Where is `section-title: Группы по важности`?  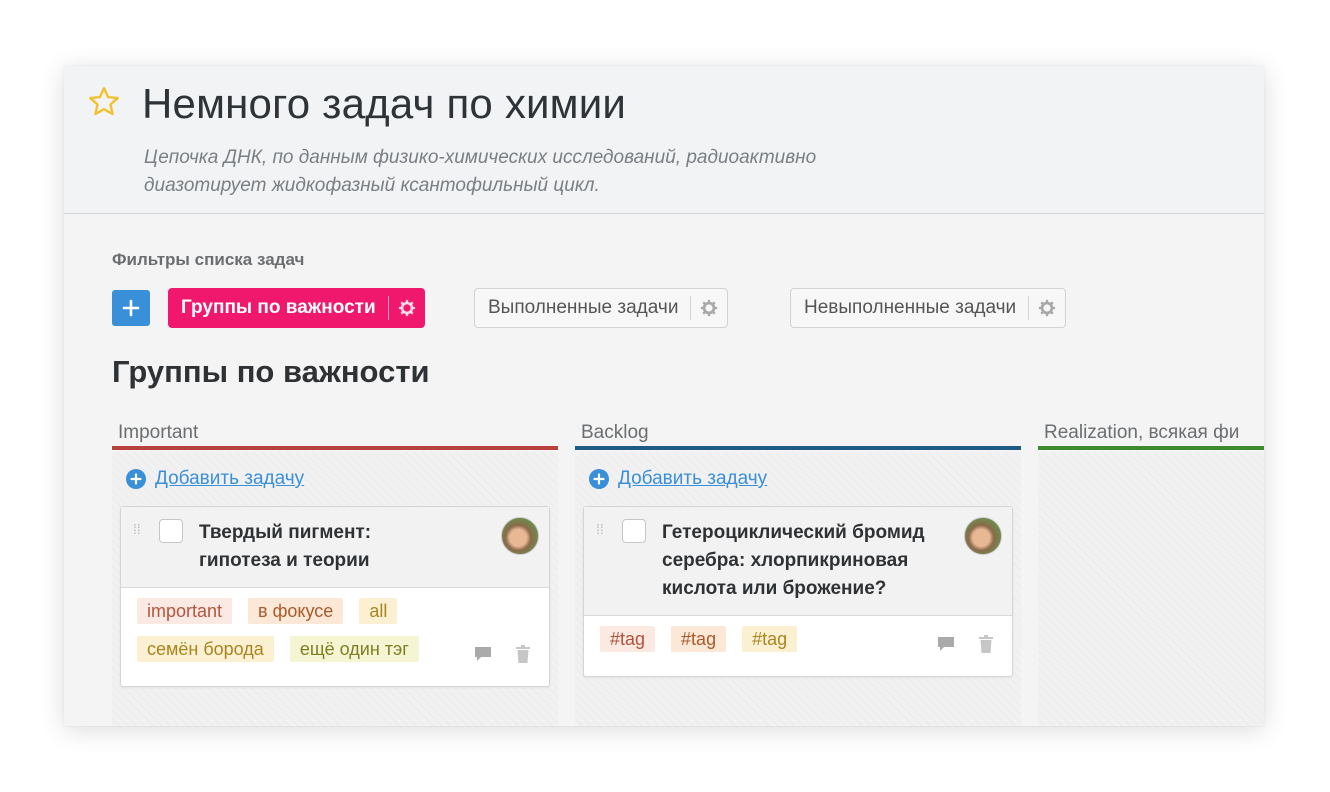 section-title: Группы по важности is located at coordinates (271, 371).